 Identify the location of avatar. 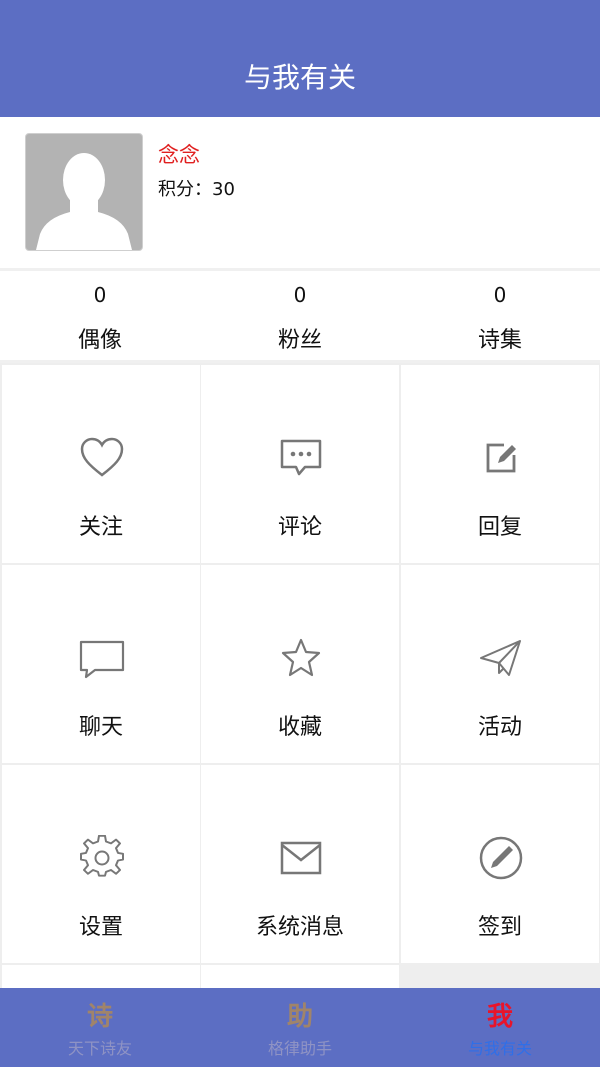
(84, 192).